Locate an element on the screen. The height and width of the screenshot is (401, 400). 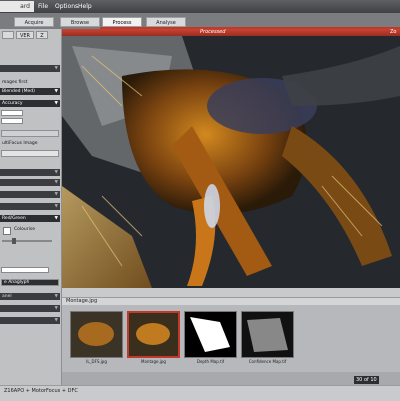
thumbnail-depth-map is located at coordinates (210, 334).